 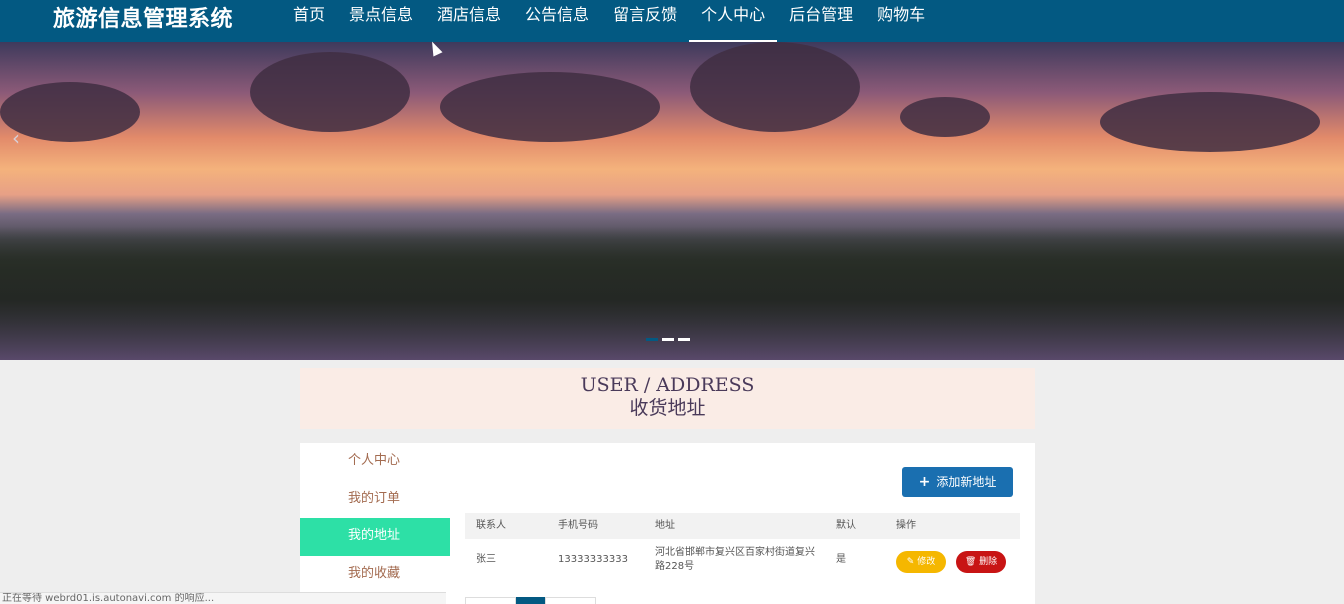 I want to click on header-default: 默认, so click(x=846, y=525).